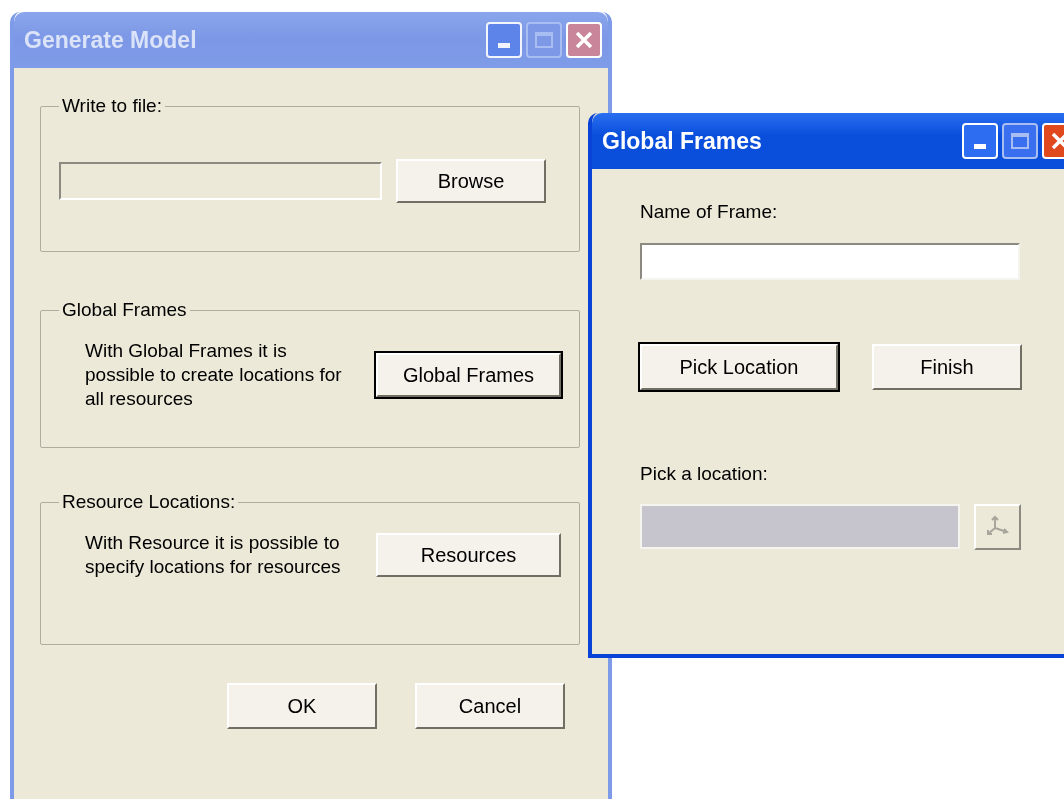  Describe the element at coordinates (997, 527) in the screenshot. I see `pick-button` at that location.